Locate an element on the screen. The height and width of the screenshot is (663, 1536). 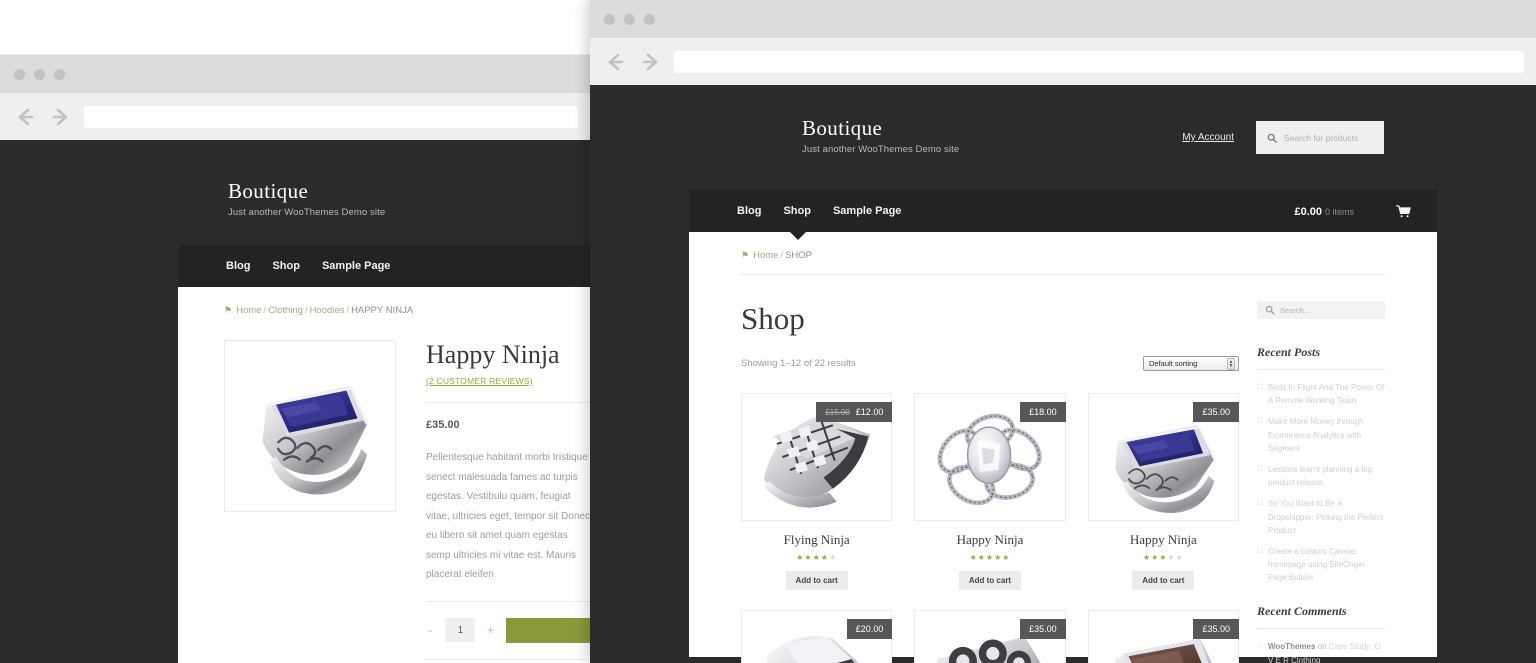
window-controls-back is located at coordinates (39, 74).